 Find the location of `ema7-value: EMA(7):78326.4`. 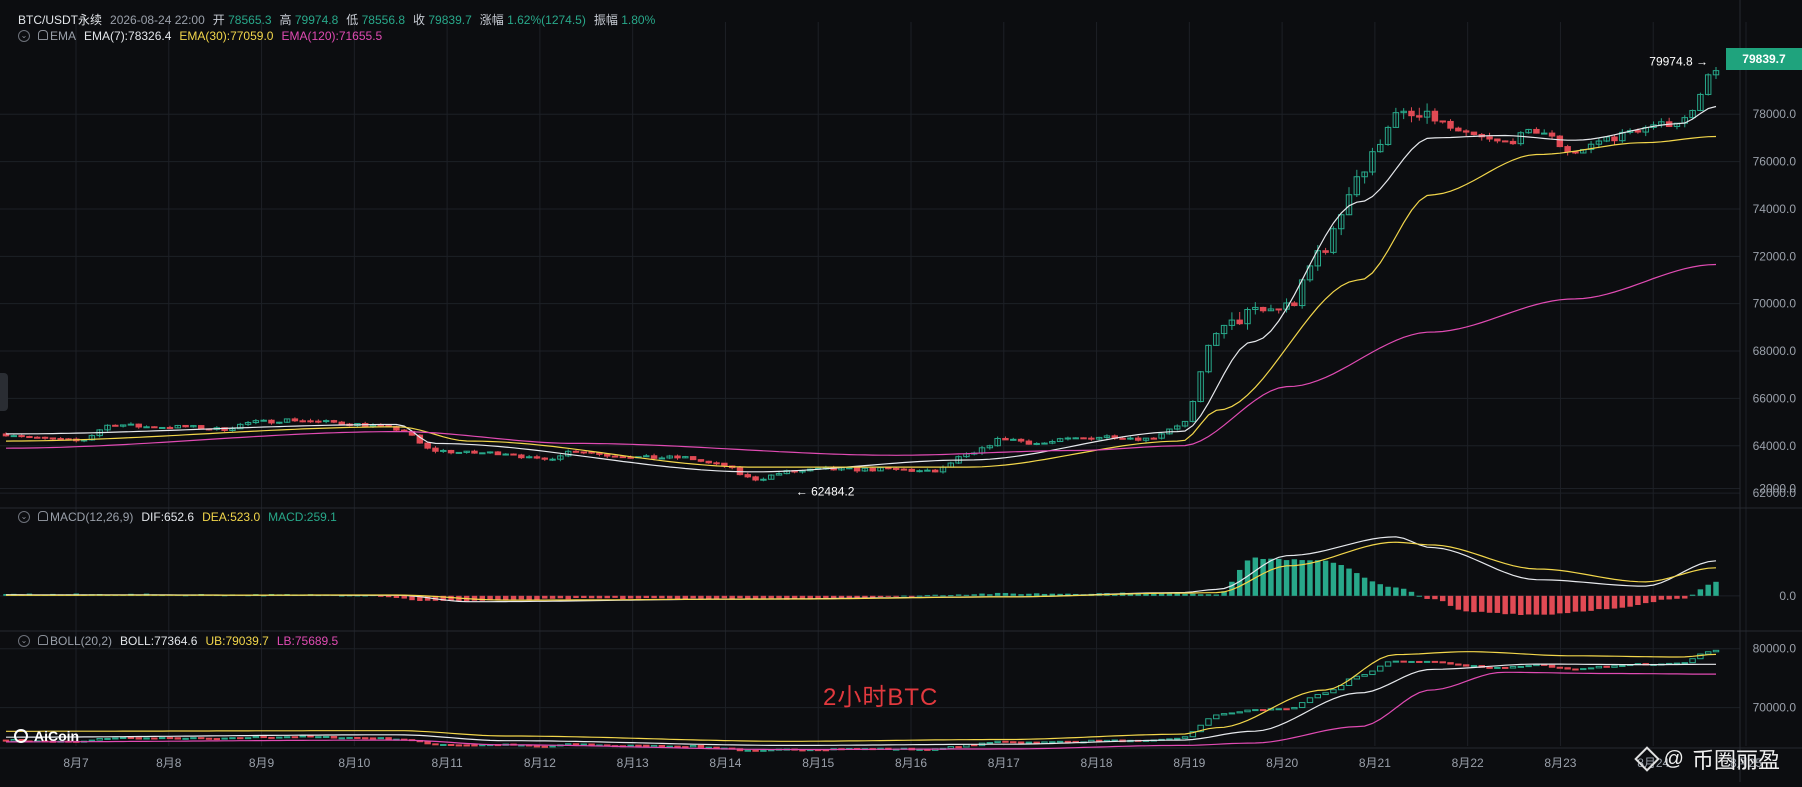

ema7-value: EMA(7):78326.4 is located at coordinates (128, 36).